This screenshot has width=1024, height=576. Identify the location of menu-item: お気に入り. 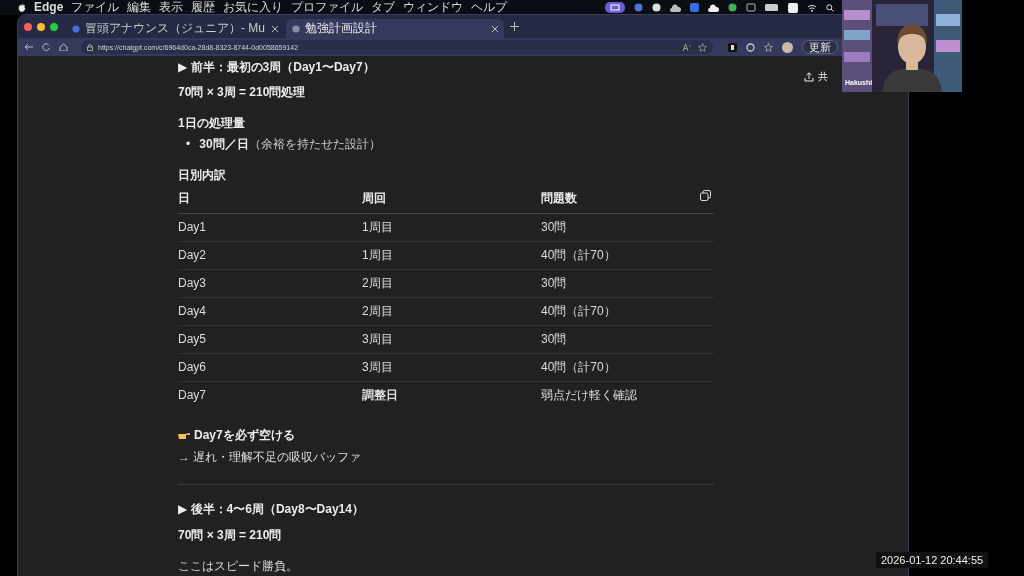
(253, 7).